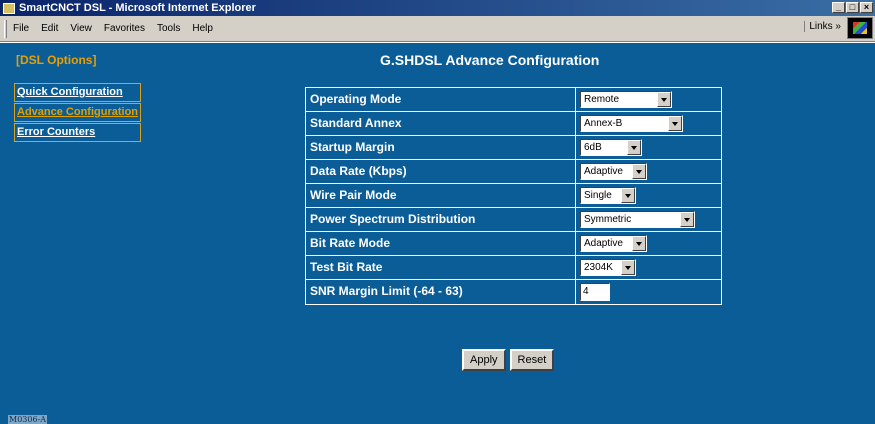 This screenshot has width=875, height=424. Describe the element at coordinates (860, 28) in the screenshot. I see `windows-logo-icon` at that location.